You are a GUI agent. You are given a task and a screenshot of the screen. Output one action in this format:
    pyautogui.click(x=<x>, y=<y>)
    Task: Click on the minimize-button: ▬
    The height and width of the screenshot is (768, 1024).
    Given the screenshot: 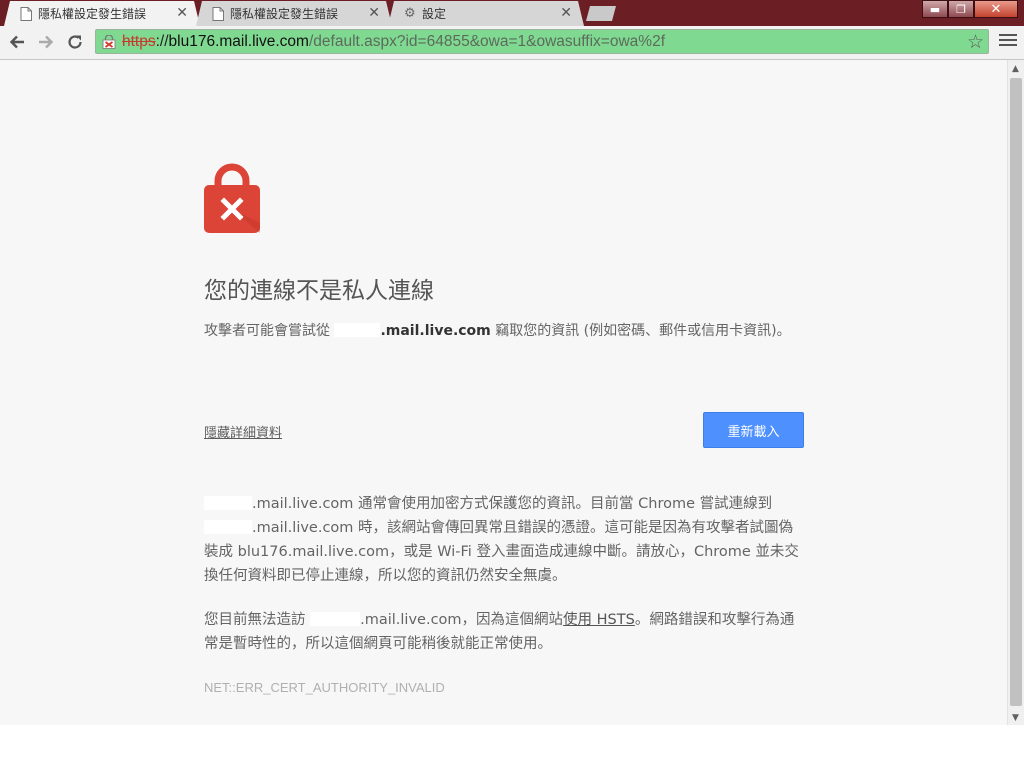 What is the action you would take?
    pyautogui.click(x=935, y=9)
    